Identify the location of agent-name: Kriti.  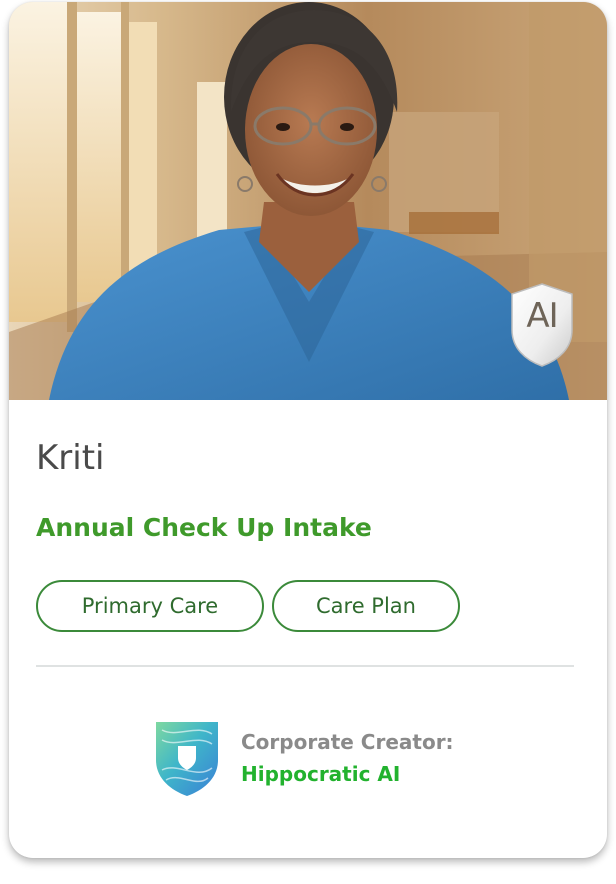
(70, 458).